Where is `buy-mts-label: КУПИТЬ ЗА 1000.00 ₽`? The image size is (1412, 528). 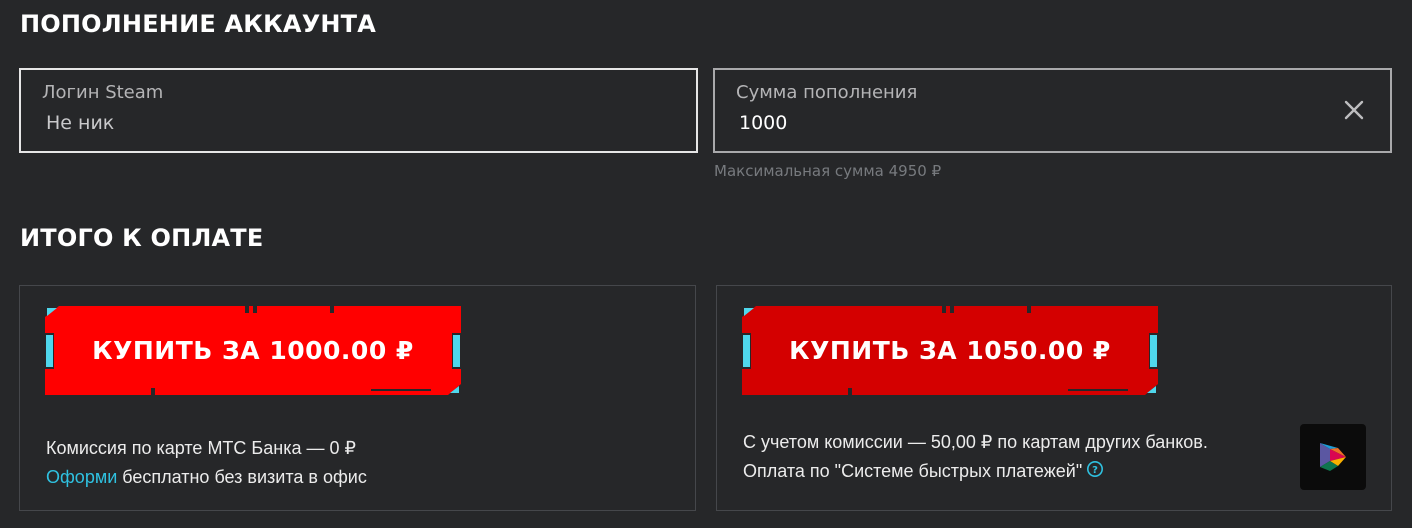 buy-mts-label: КУПИТЬ ЗА 1000.00 ₽ is located at coordinates (253, 350).